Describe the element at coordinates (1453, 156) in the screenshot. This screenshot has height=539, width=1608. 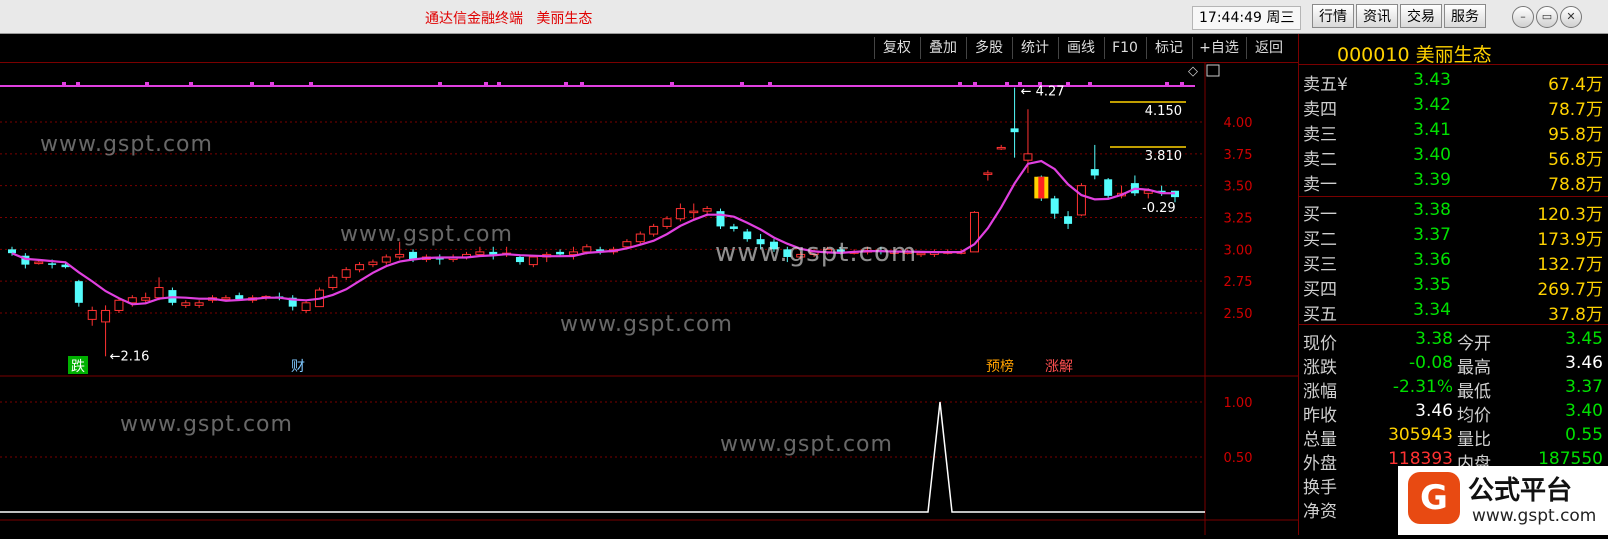
I see `ask-row: 卖二 3.40 56.8万` at that location.